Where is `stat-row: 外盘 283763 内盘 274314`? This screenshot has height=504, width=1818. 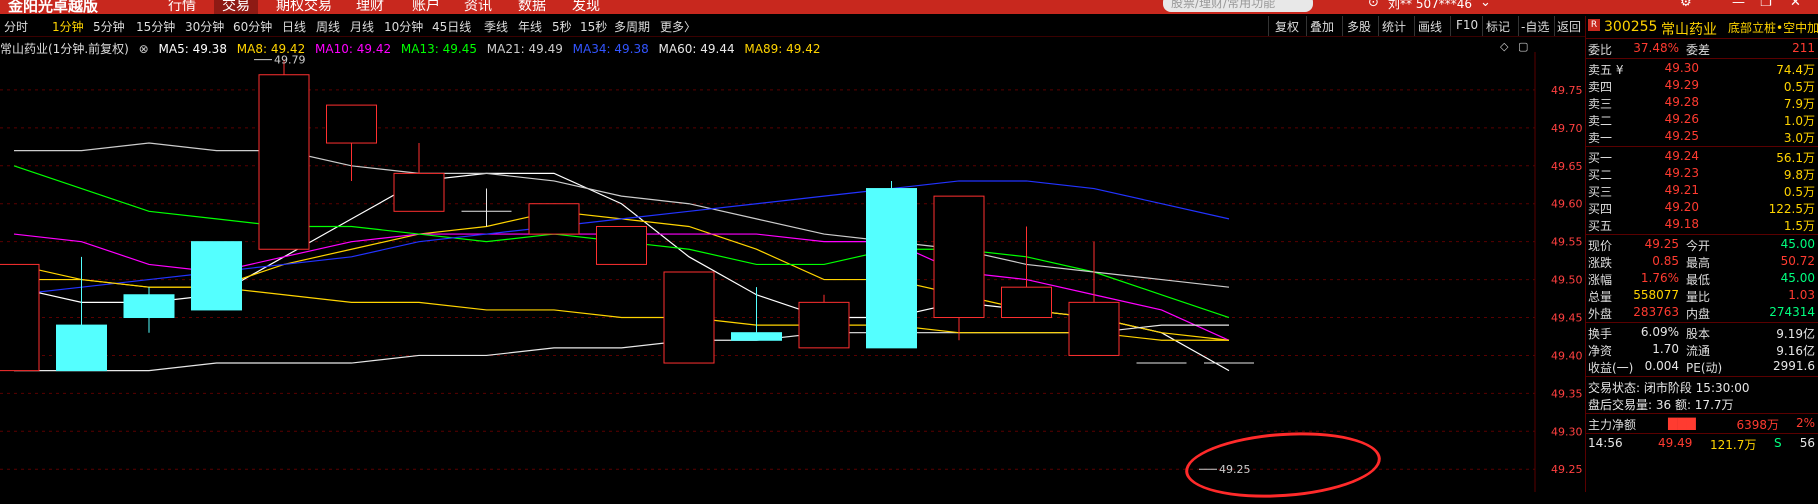
stat-row: 外盘 283763 内盘 274314 is located at coordinates (1702, 312).